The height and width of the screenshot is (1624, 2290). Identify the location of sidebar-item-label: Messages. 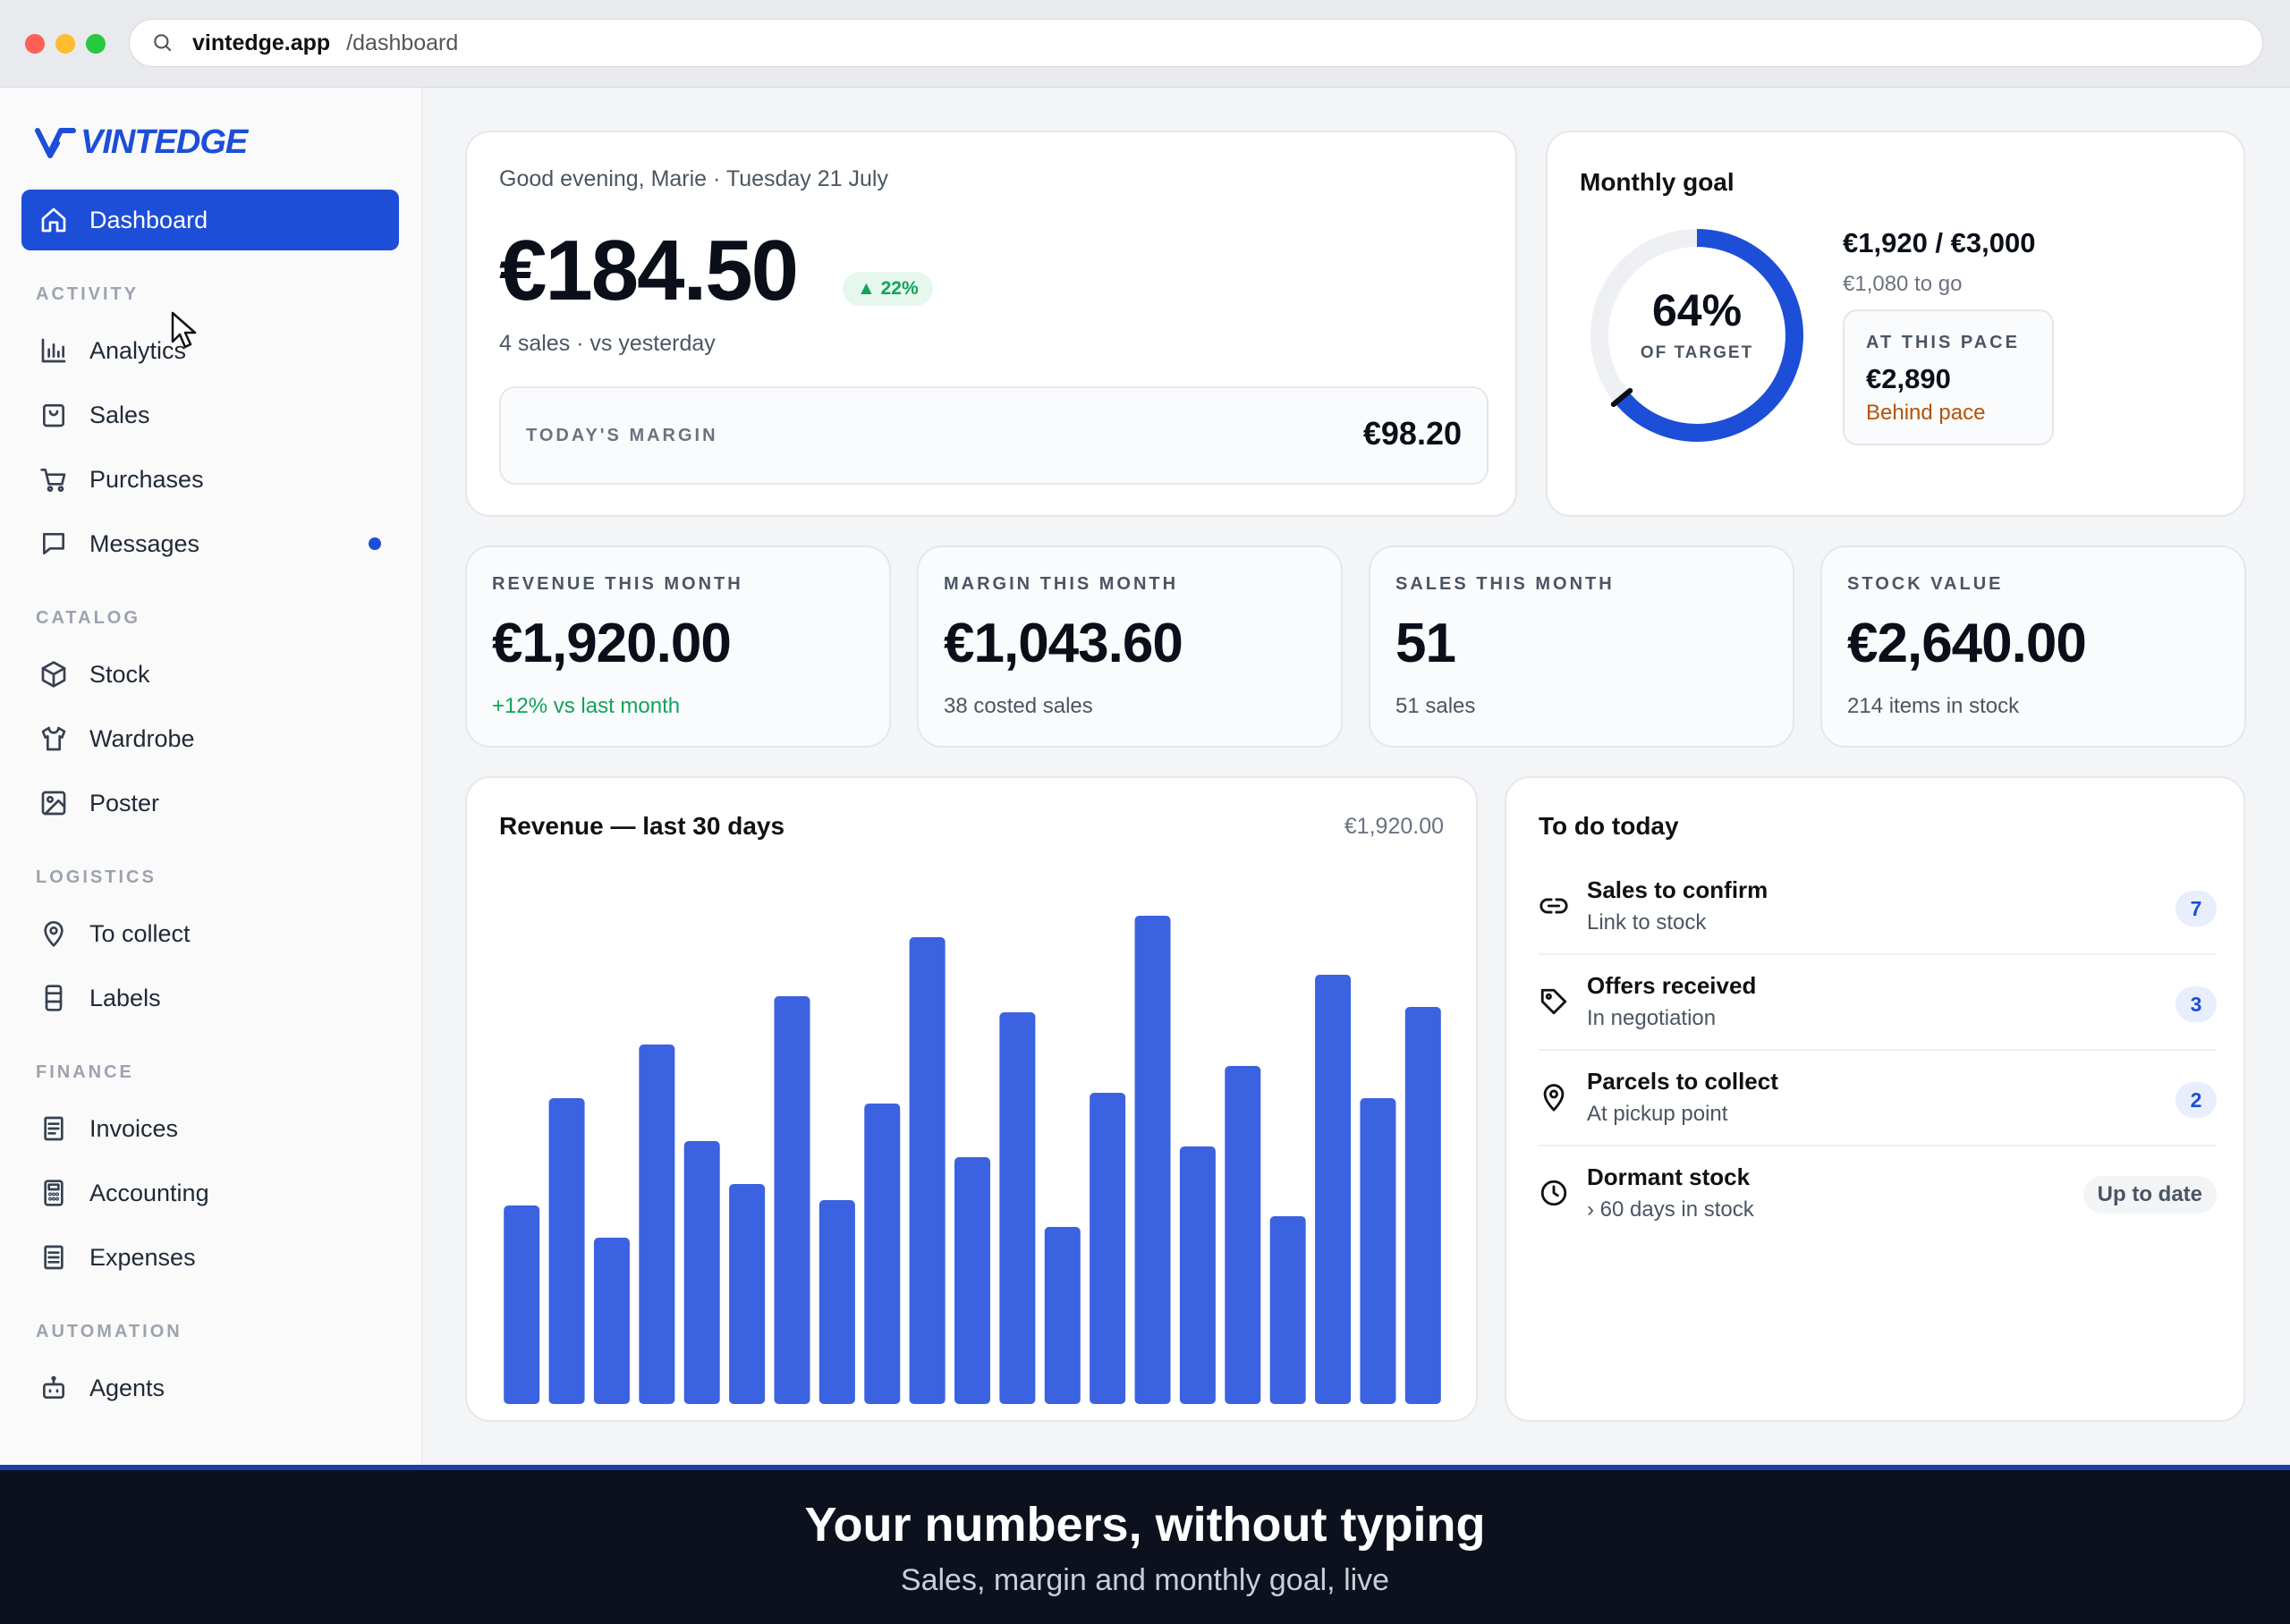
(144, 543).